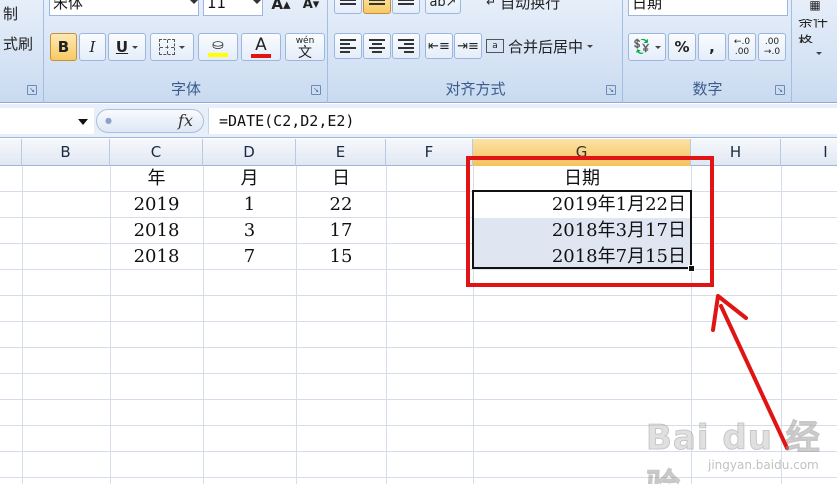  I want to click on wrap-text-button: ↵ 自动换行, so click(545, 7).